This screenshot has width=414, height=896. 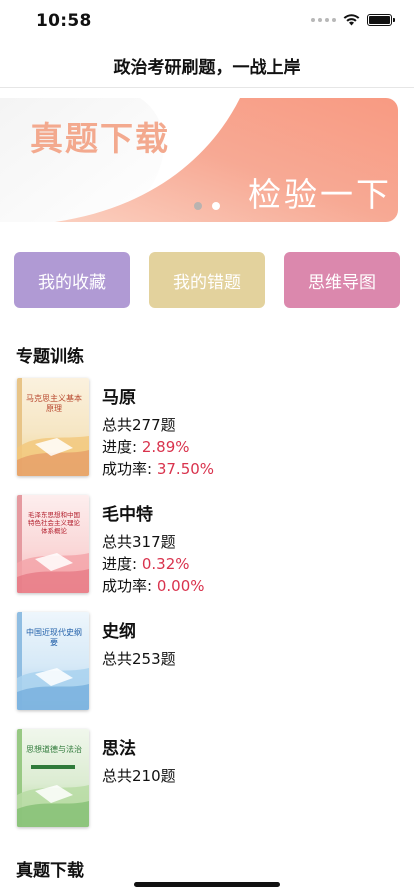 I want to click on book-cover-mayuan: 马克思主义基本原理, so click(x=53, y=427).